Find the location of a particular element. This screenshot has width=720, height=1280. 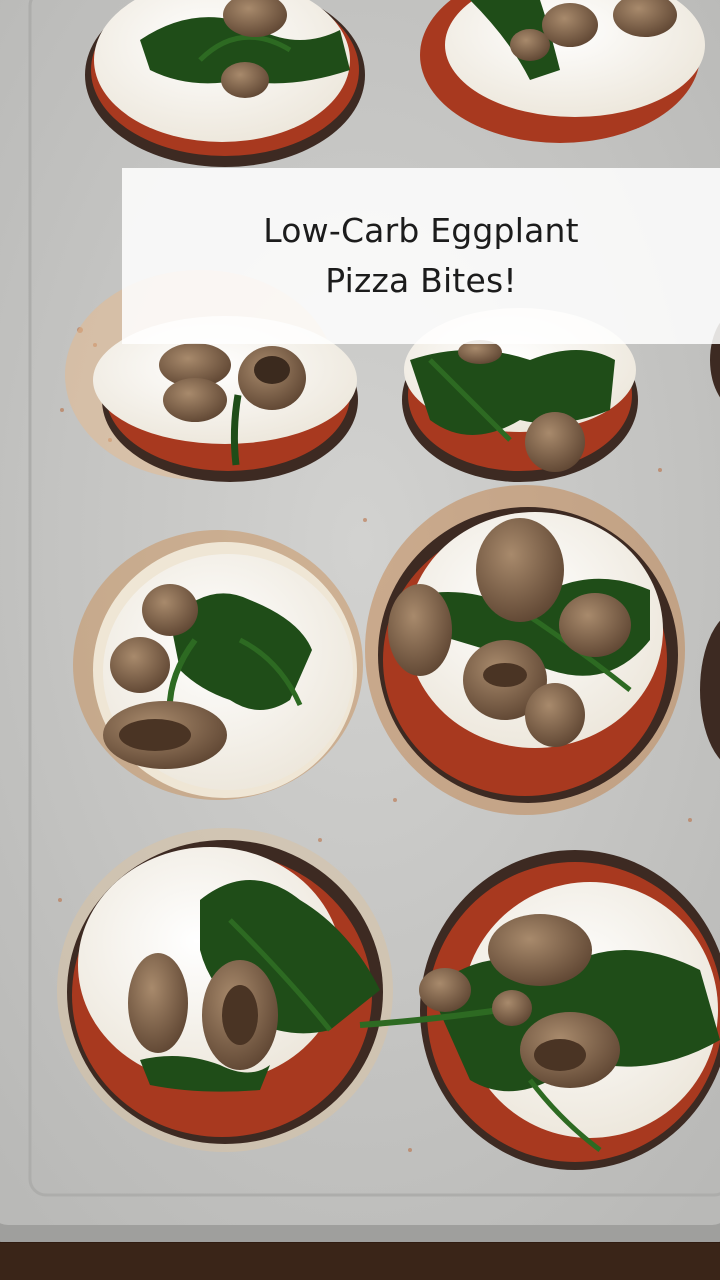

title-line-1: Low-Carb Eggplant is located at coordinates (421, 230).